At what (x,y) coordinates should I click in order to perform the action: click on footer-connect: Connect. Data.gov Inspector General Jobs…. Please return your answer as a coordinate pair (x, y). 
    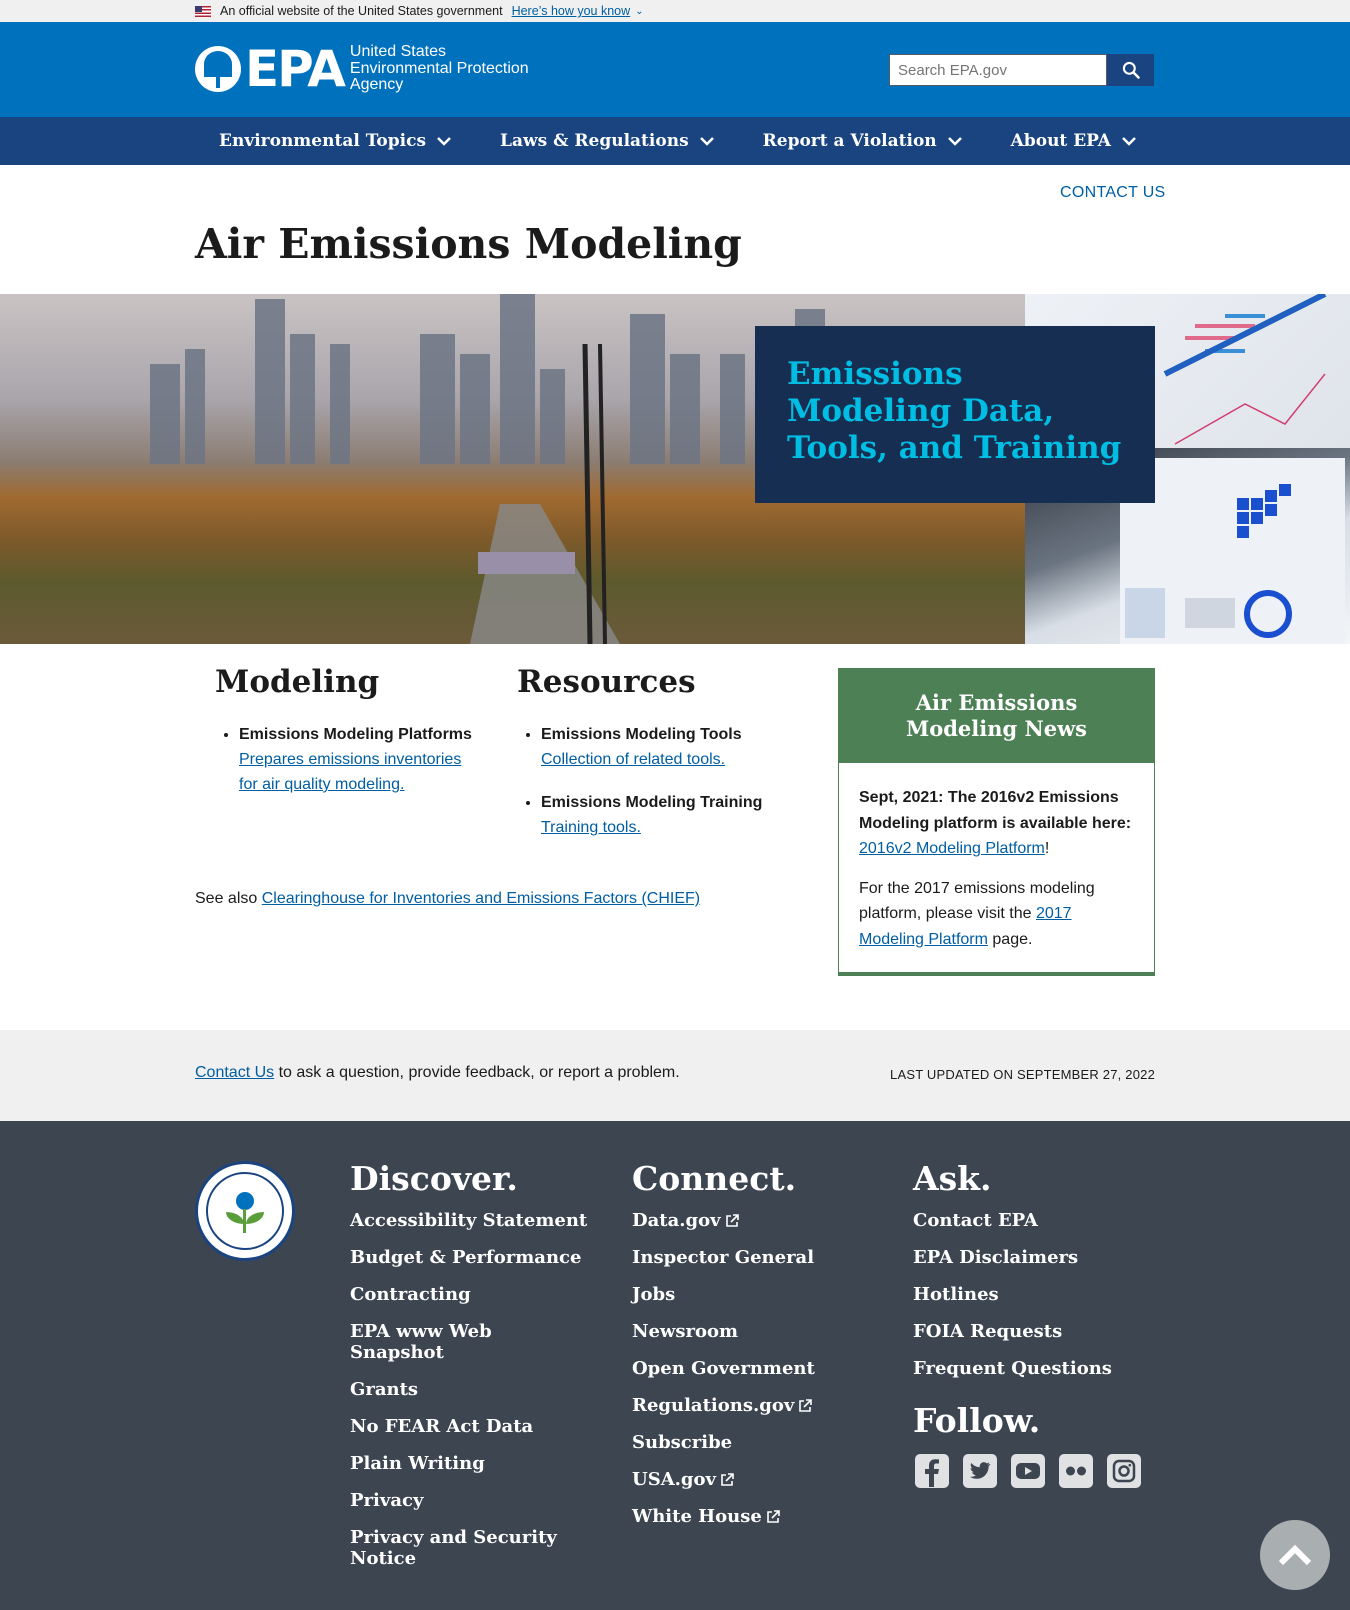
    Looking at the image, I should click on (757, 1351).